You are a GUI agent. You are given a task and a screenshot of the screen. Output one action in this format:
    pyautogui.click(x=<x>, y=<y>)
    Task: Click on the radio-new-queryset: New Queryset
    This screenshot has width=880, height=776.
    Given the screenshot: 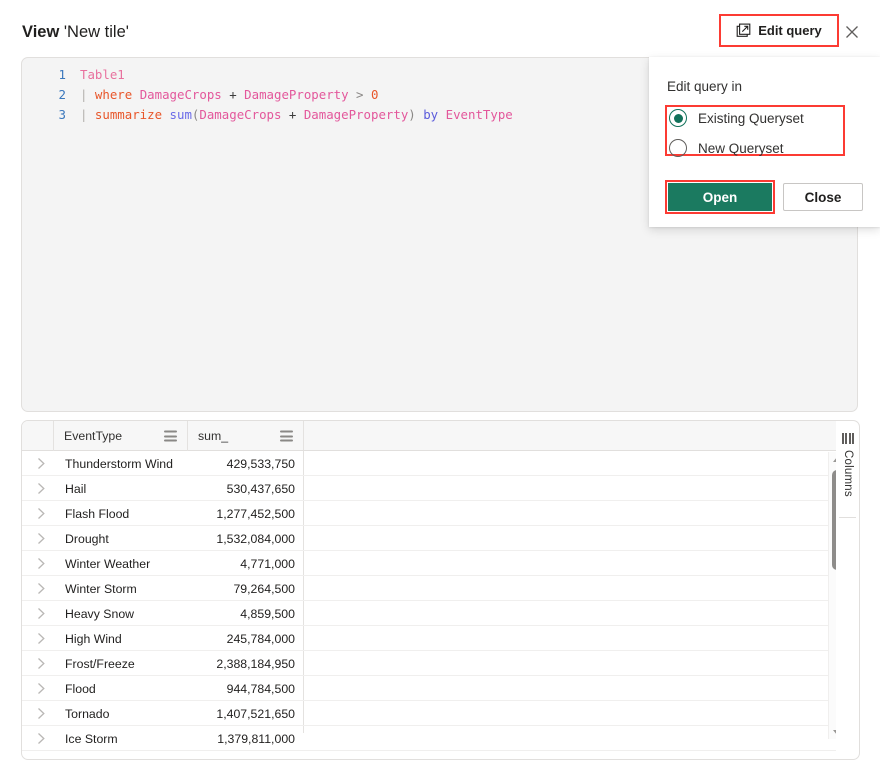 What is the action you would take?
    pyautogui.click(x=726, y=148)
    